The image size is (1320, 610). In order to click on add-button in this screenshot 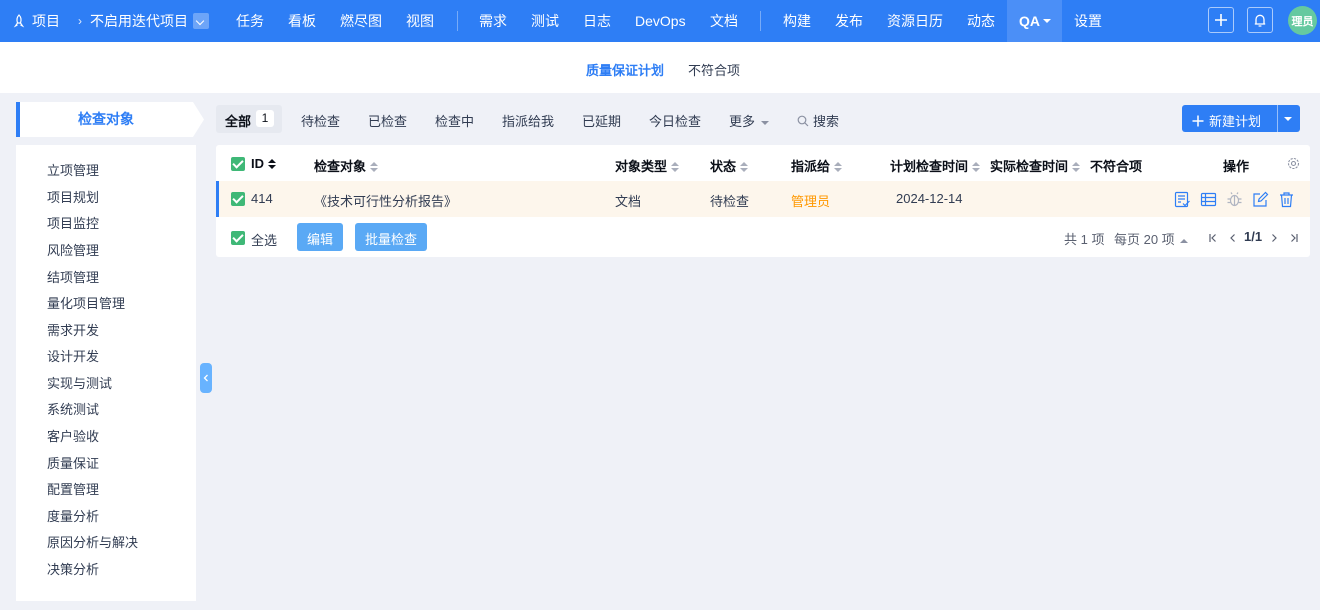, I will do `click(1221, 20)`.